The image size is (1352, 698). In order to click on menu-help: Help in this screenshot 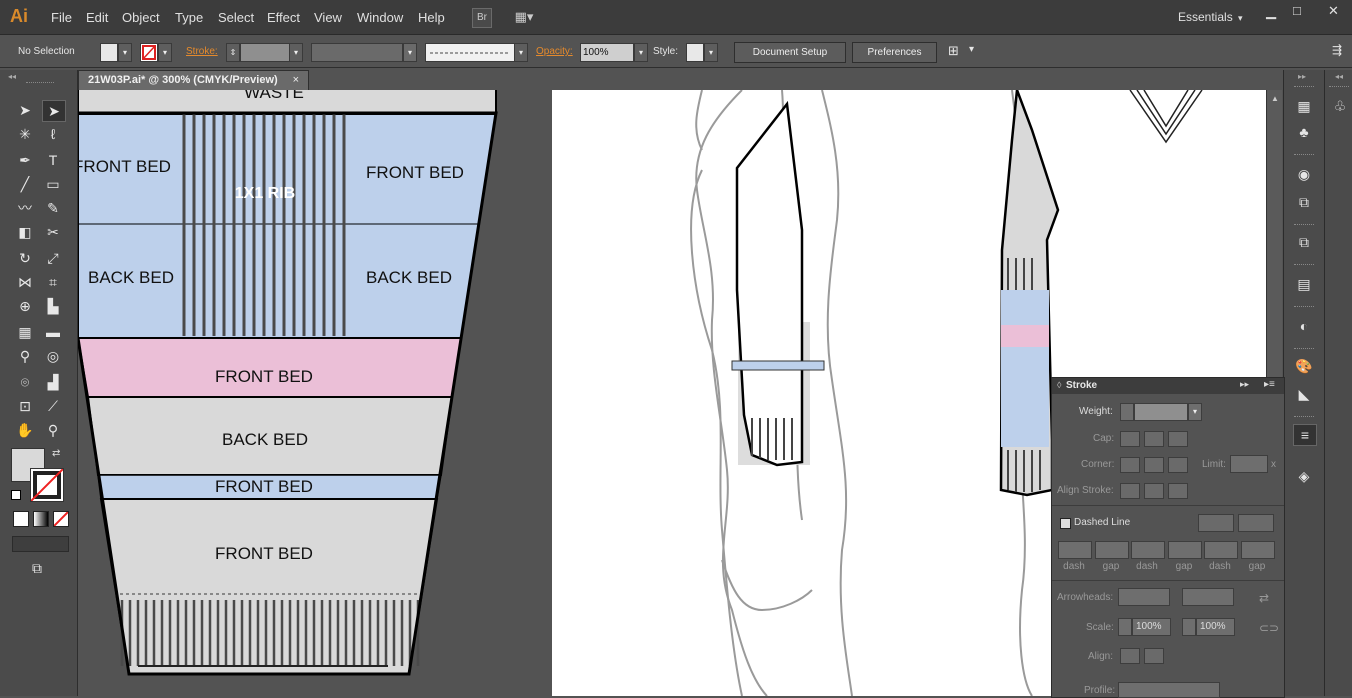, I will do `click(431, 17)`.